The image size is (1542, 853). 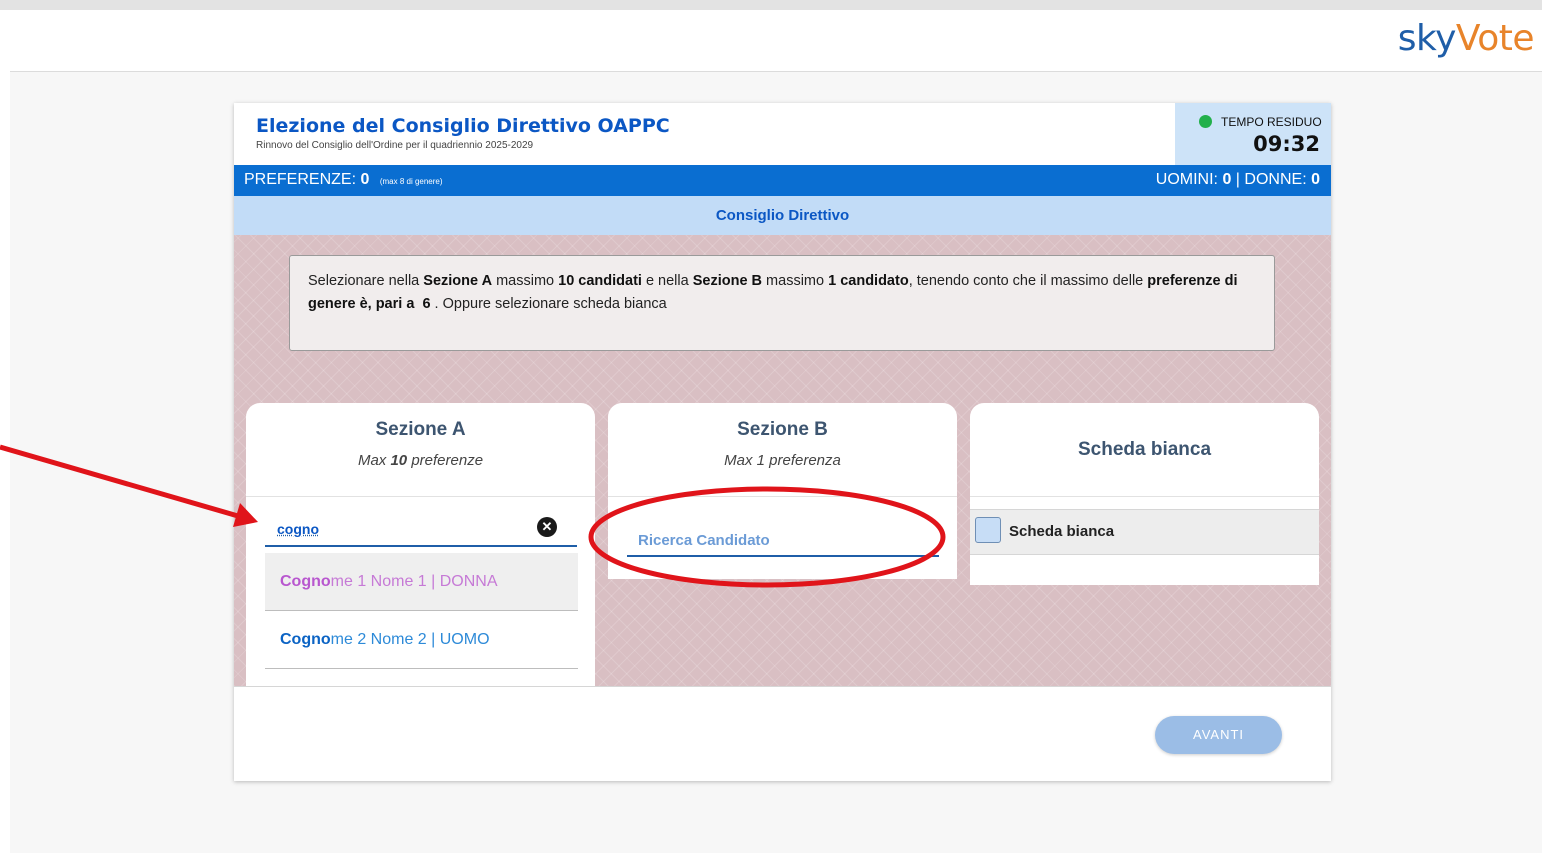 I want to click on sezione-a-sub-number: 10, so click(x=399, y=460).